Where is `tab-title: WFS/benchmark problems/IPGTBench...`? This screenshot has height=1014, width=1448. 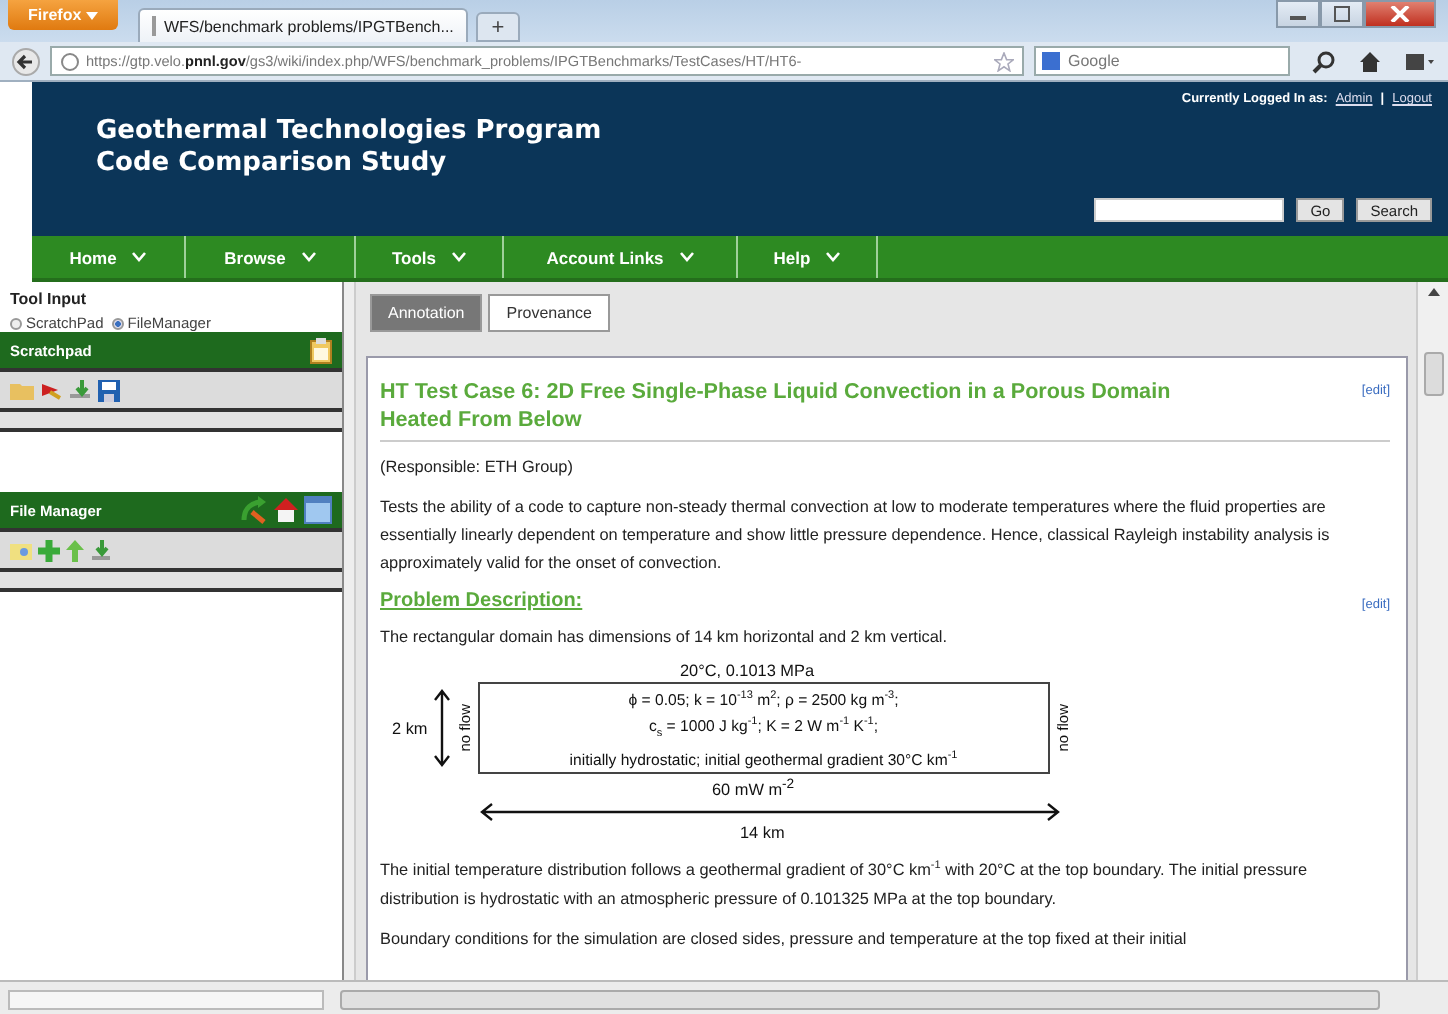 tab-title: WFS/benchmark problems/IPGTBench... is located at coordinates (308, 26).